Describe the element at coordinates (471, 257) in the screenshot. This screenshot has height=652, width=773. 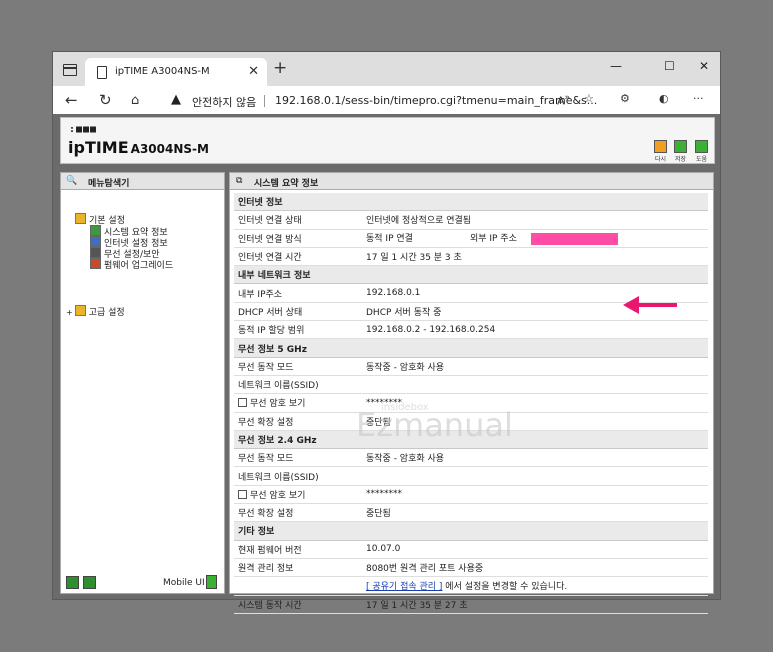
I see `table-row: 인터넷 연결 시간 17 일 1 시간 35 분 3 초` at that location.